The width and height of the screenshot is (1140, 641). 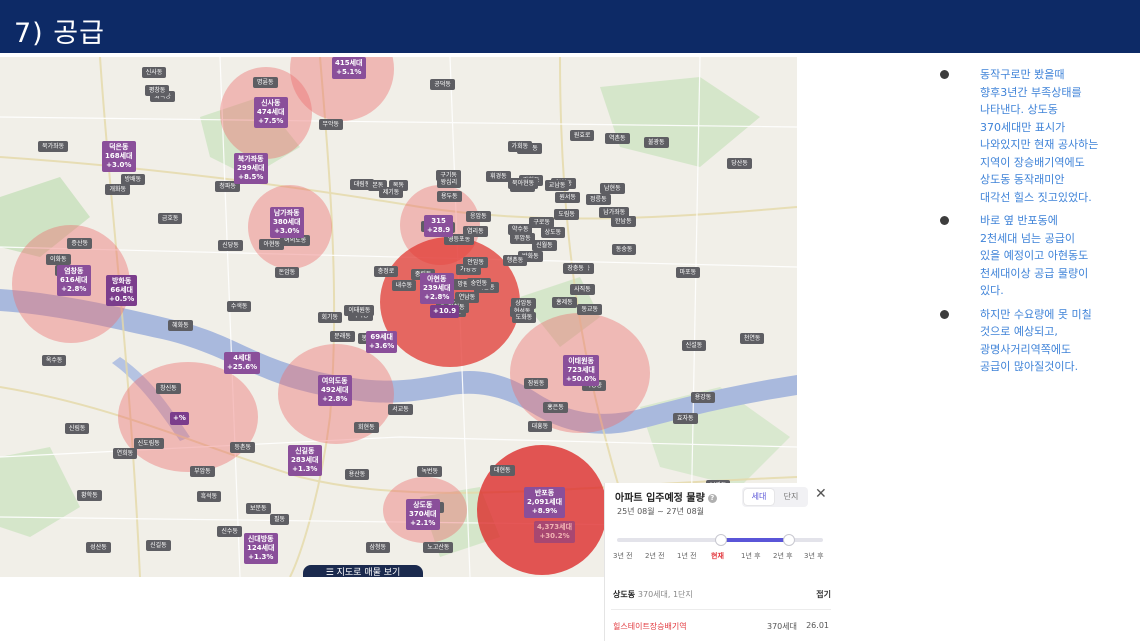 What do you see at coordinates (717, 556) in the screenshot?
I see `tick-label-current: 현재` at bounding box center [717, 556].